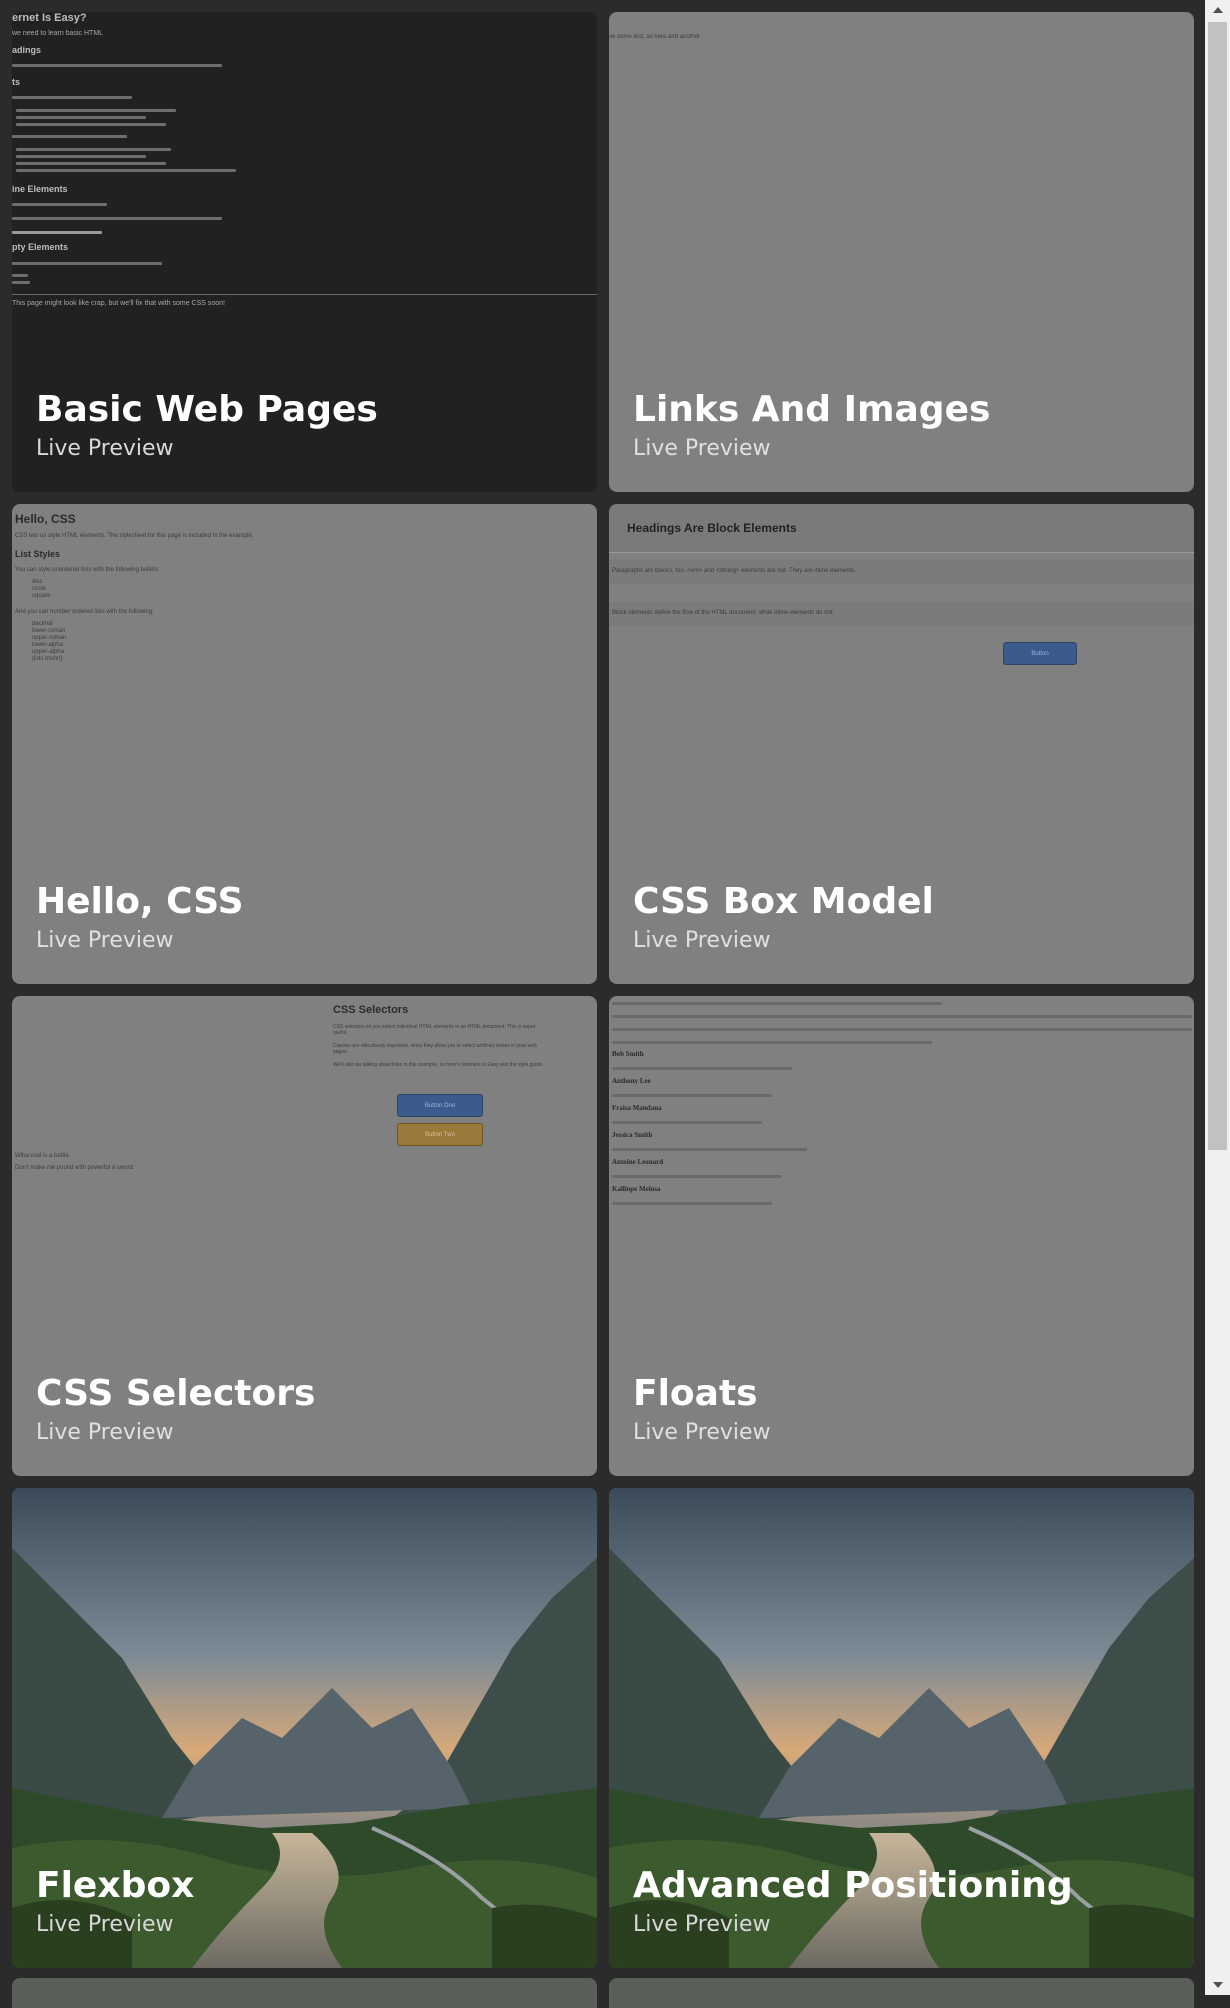 This screenshot has height=2008, width=1230. What do you see at coordinates (176, 1393) in the screenshot?
I see `card-title: CSS Selectors` at bounding box center [176, 1393].